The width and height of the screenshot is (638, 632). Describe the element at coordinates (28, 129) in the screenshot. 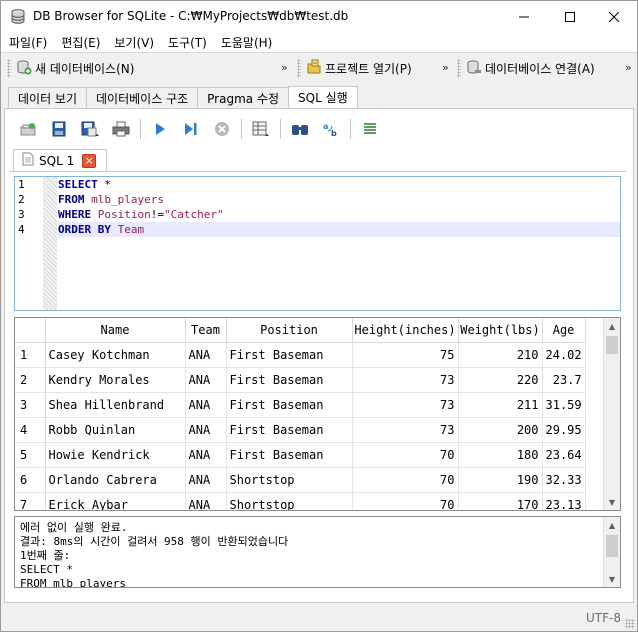

I see `open-tab-button` at that location.